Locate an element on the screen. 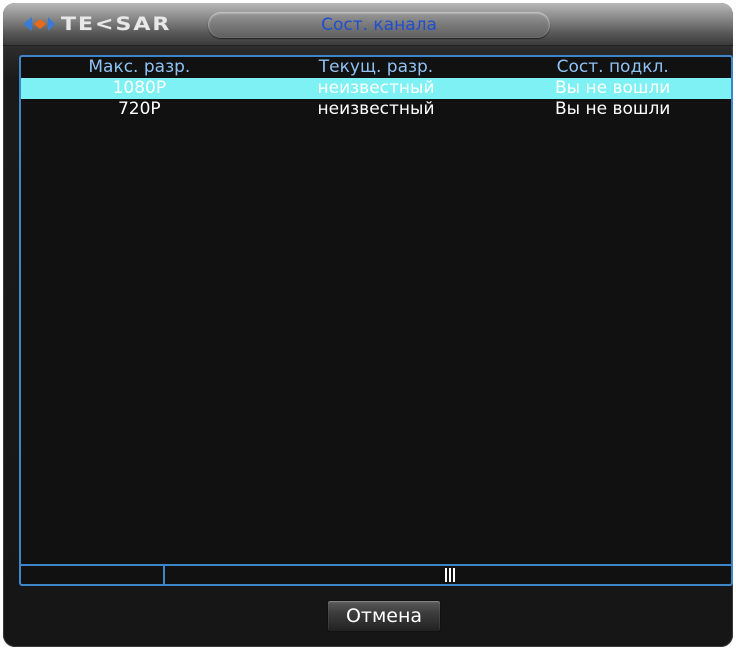  title-bar: TE<SAR Сост. канала is located at coordinates (368, 24).